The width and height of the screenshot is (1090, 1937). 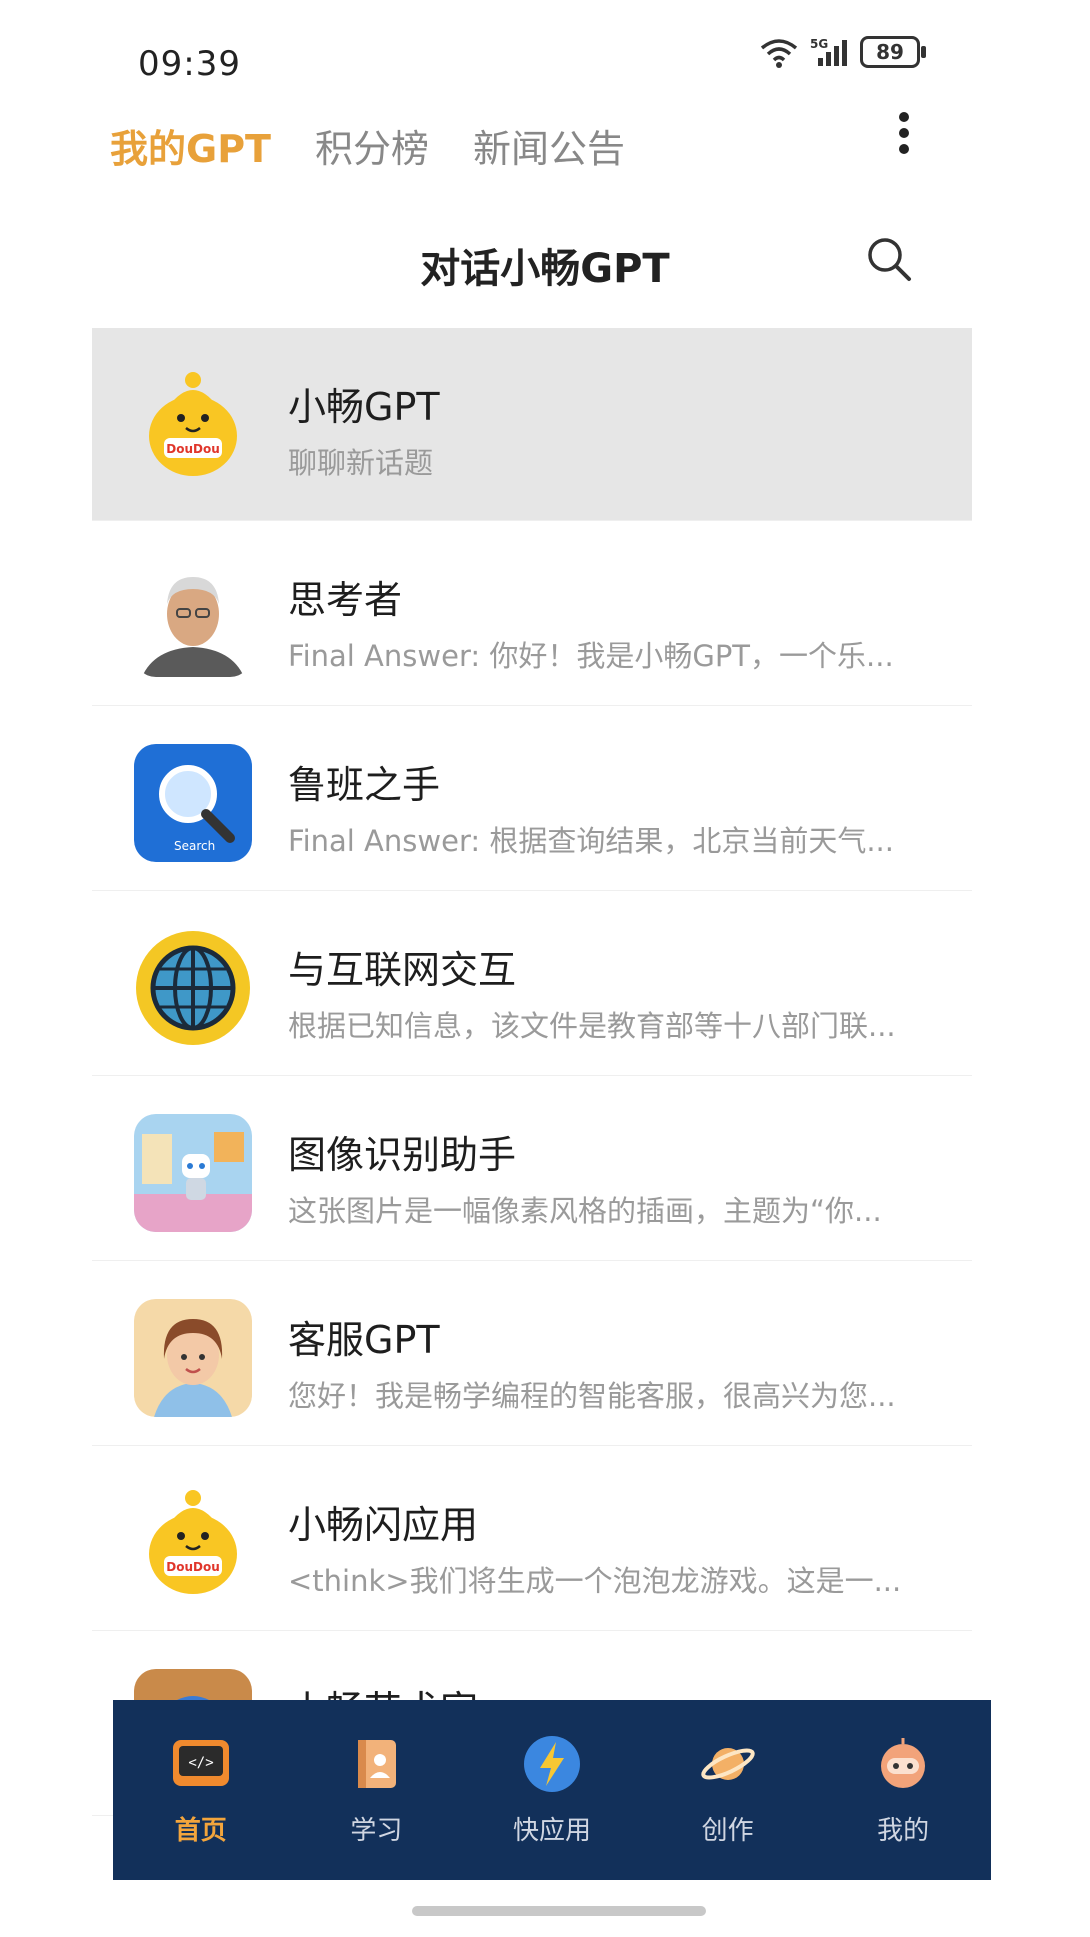 I want to click on search-icon, so click(x=889, y=259).